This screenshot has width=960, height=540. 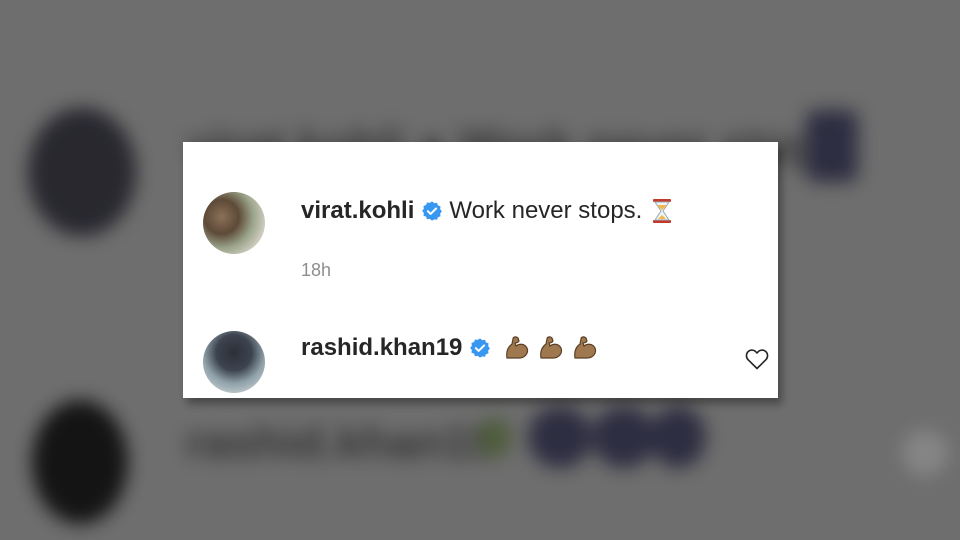 What do you see at coordinates (381, 348) in the screenshot?
I see `username-rashid-khan: rashid.khan19` at bounding box center [381, 348].